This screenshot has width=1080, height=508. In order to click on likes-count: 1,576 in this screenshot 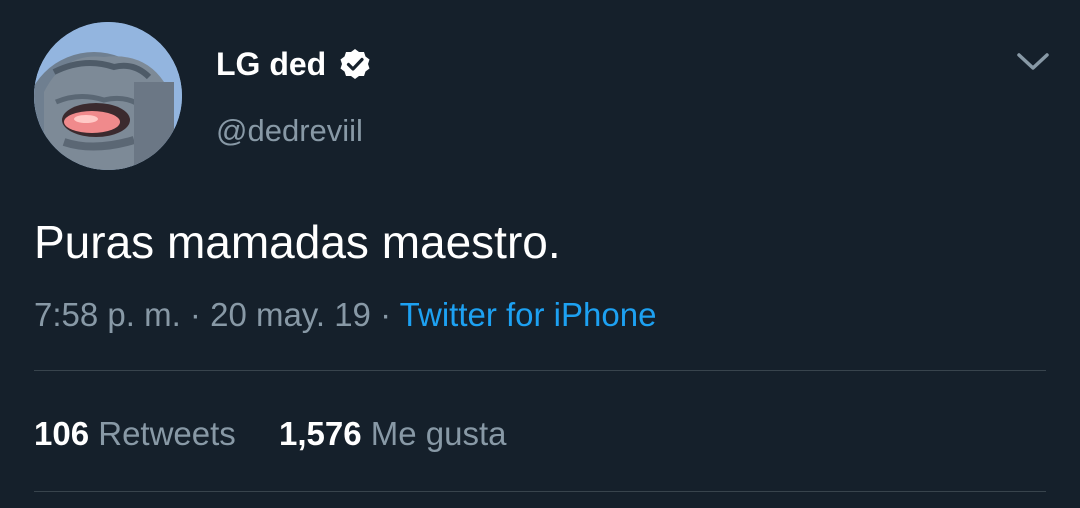, I will do `click(320, 433)`.